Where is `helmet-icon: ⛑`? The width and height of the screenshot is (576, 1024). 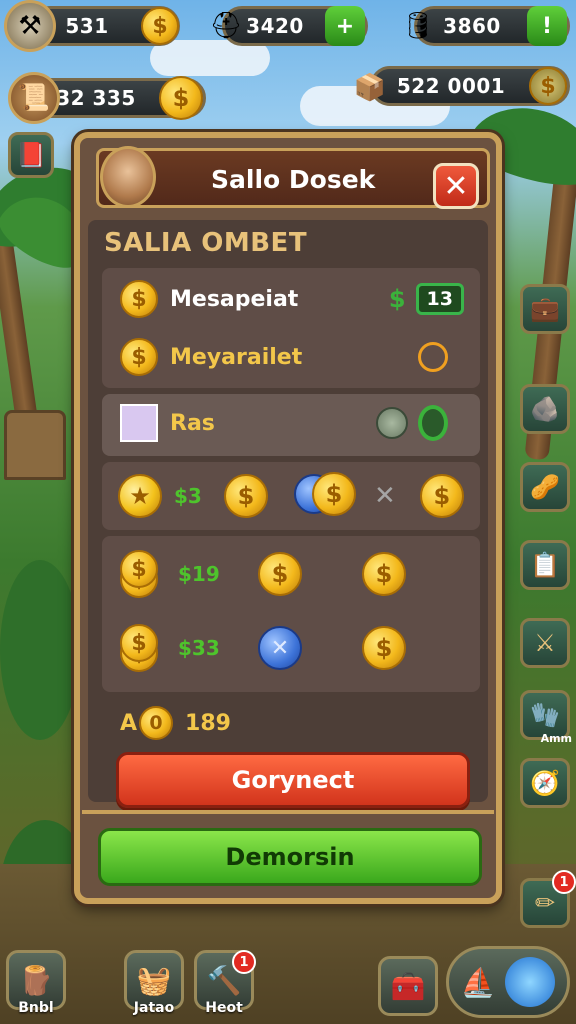
helmet-icon: ⛑ is located at coordinates (226, 26).